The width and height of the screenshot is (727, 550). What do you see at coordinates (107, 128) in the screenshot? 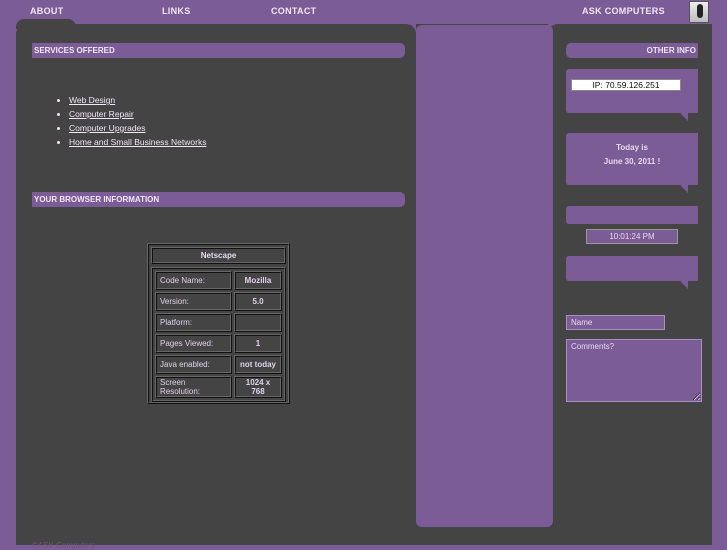
I see `service-link: Computer Upgrades` at bounding box center [107, 128].